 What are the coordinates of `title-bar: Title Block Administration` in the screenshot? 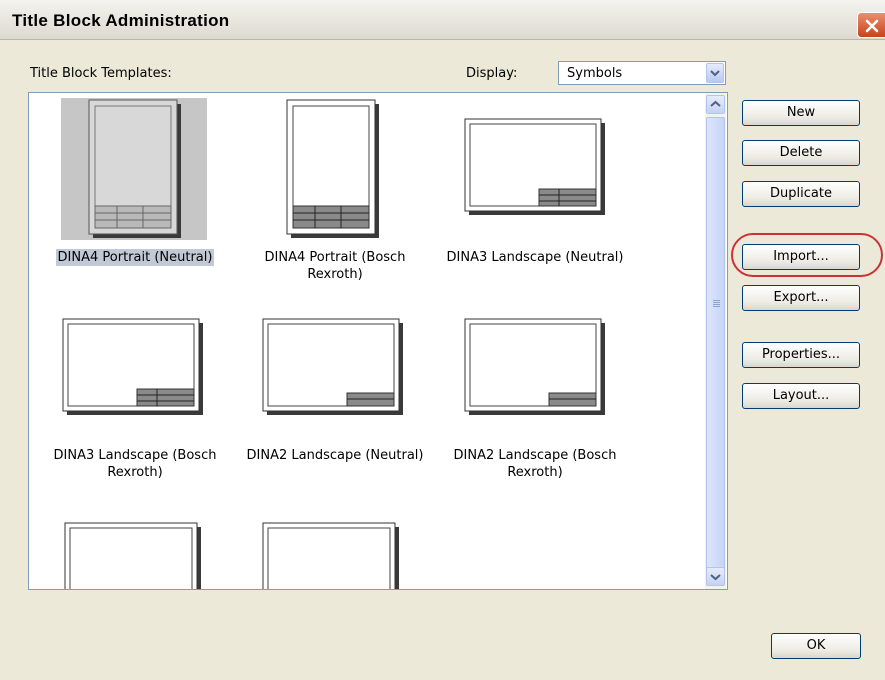 It's located at (442, 20).